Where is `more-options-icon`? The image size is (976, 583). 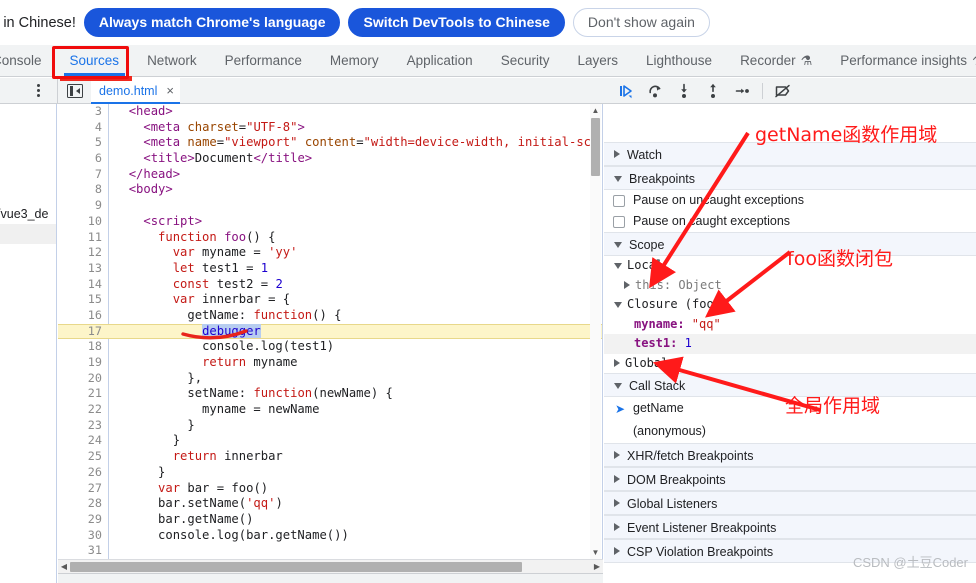 more-options-icon is located at coordinates (38, 91).